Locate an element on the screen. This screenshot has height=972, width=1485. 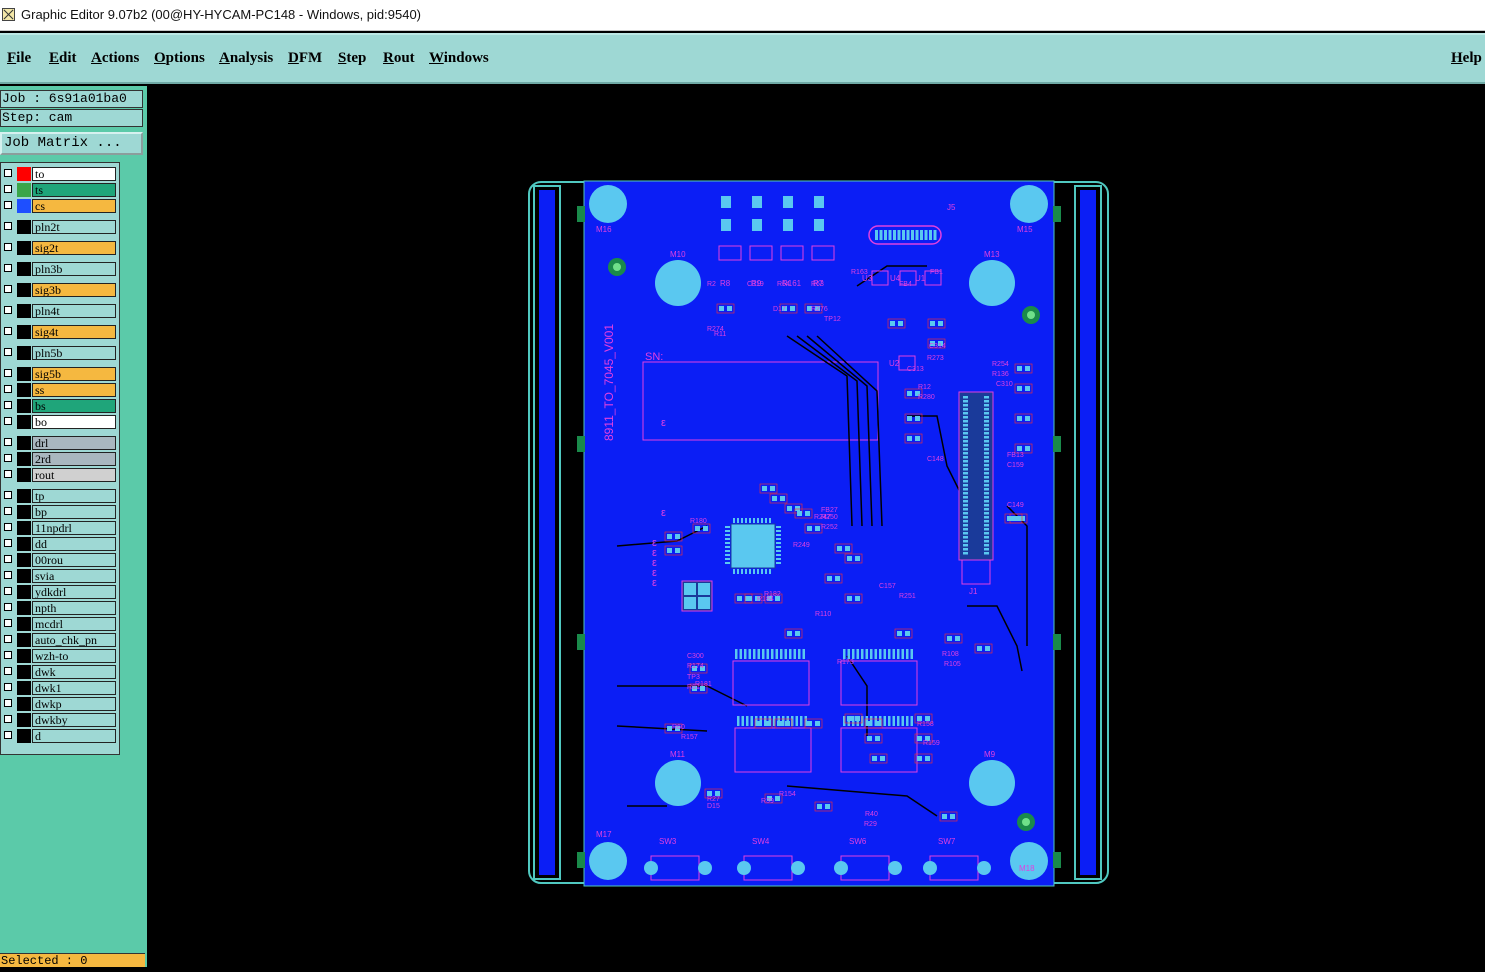
layer-name: dwkby is located at coordinates (74, 720).